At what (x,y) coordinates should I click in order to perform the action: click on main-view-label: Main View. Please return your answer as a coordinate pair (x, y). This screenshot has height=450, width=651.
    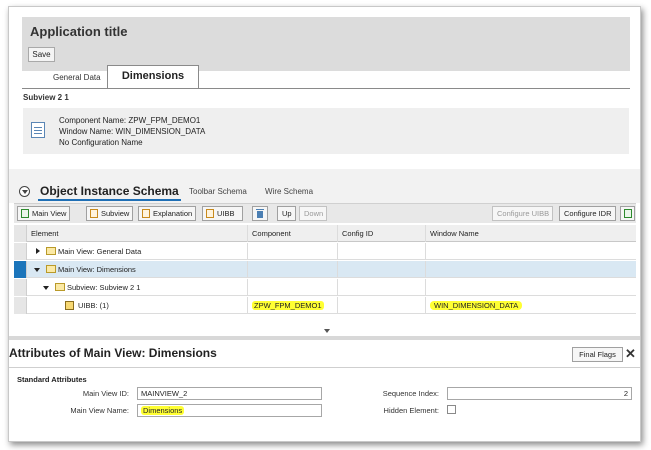
    Looking at the image, I should click on (49, 213).